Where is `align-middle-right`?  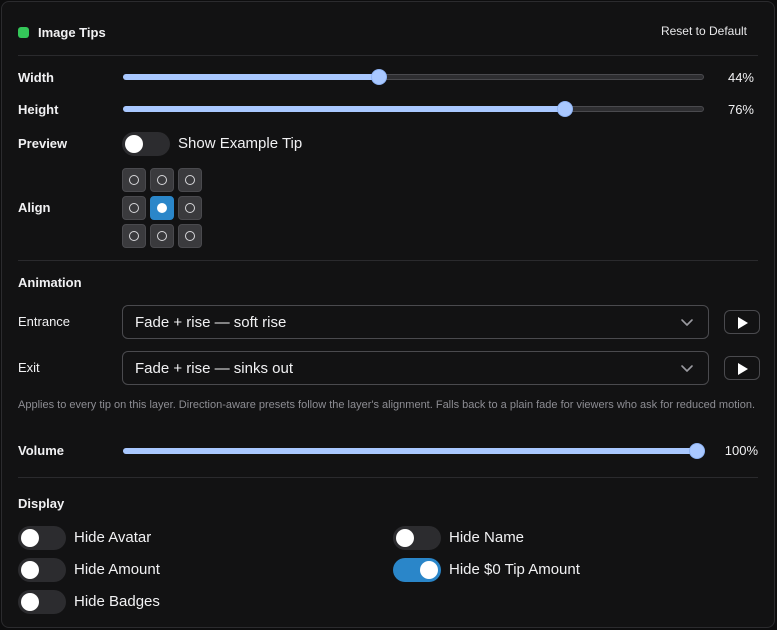
align-middle-right is located at coordinates (190, 208).